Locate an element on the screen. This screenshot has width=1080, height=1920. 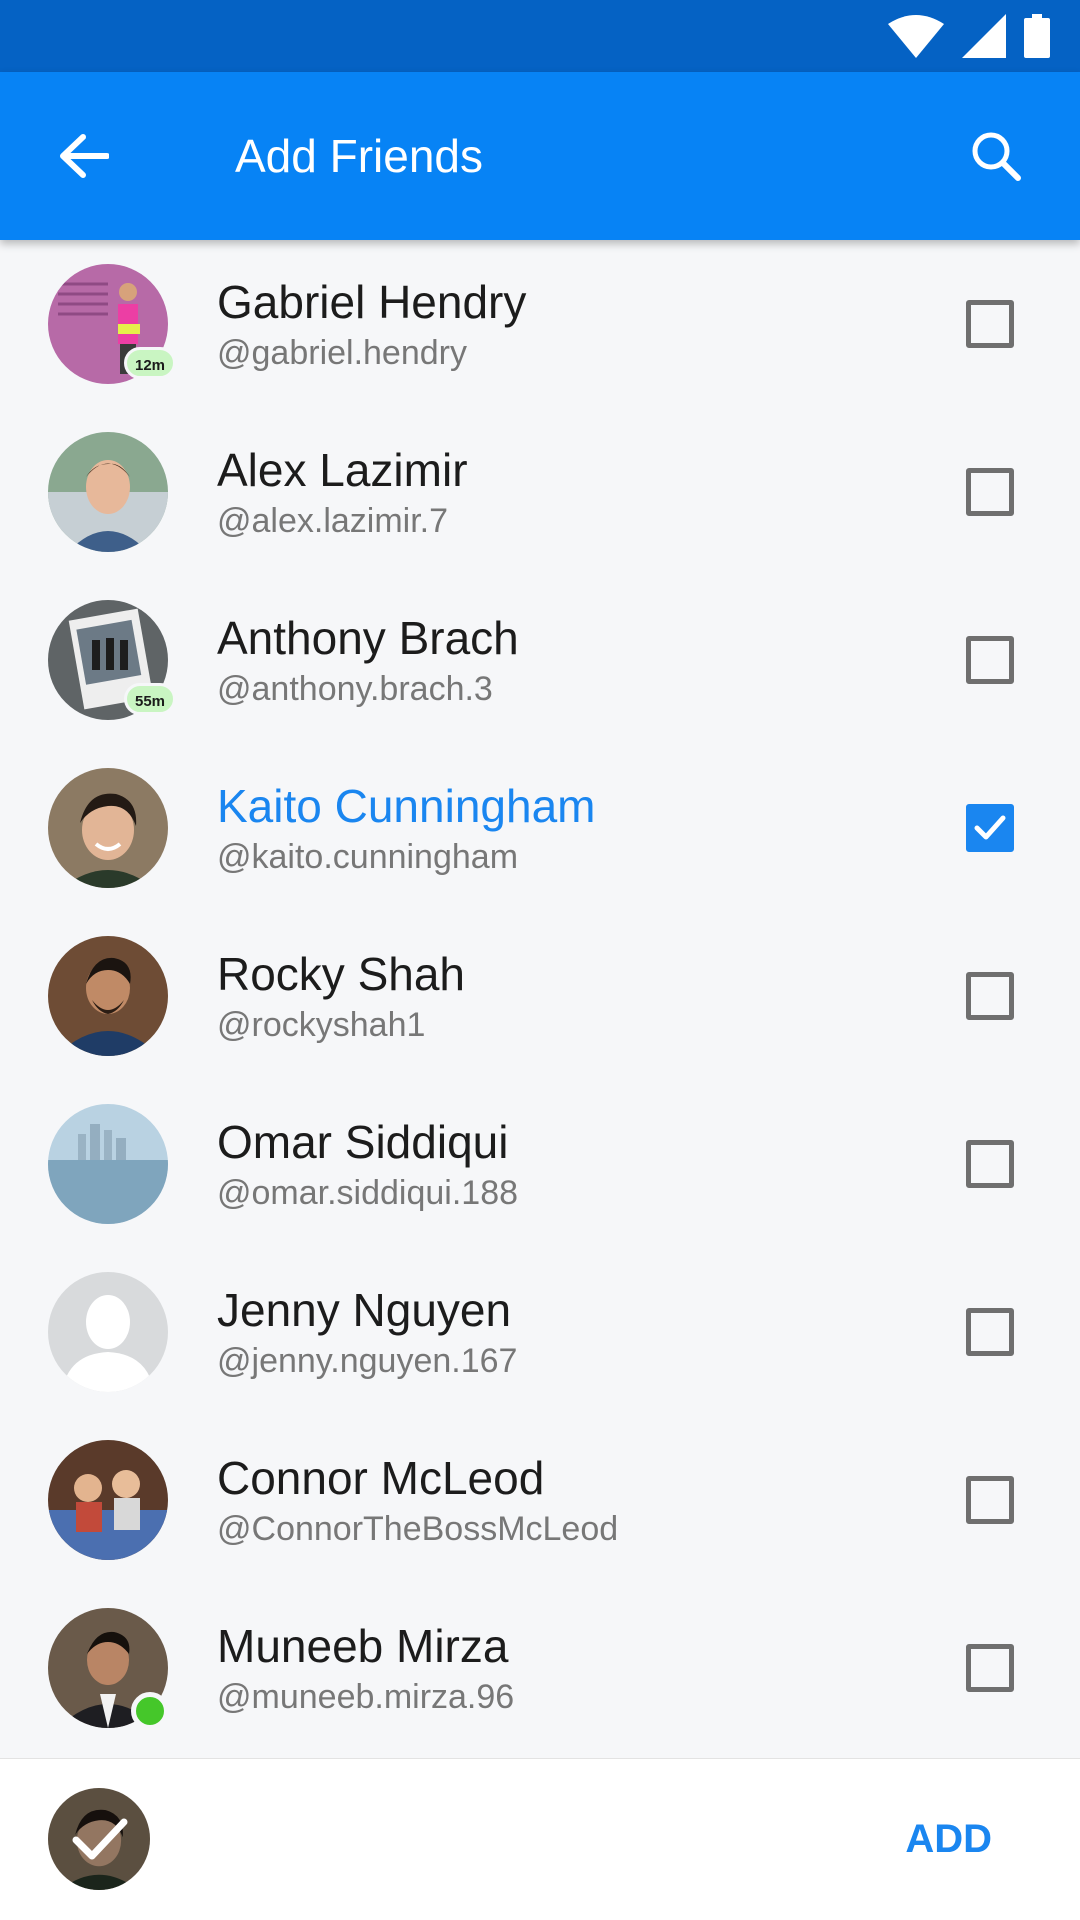
friend-name: Gabriel Hendry is located at coordinates (372, 302).